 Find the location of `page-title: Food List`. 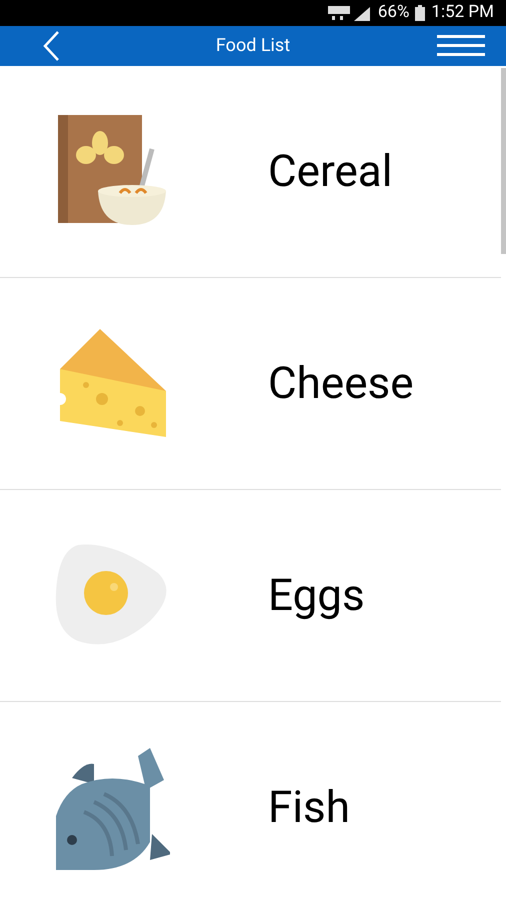

page-title: Food List is located at coordinates (253, 46).